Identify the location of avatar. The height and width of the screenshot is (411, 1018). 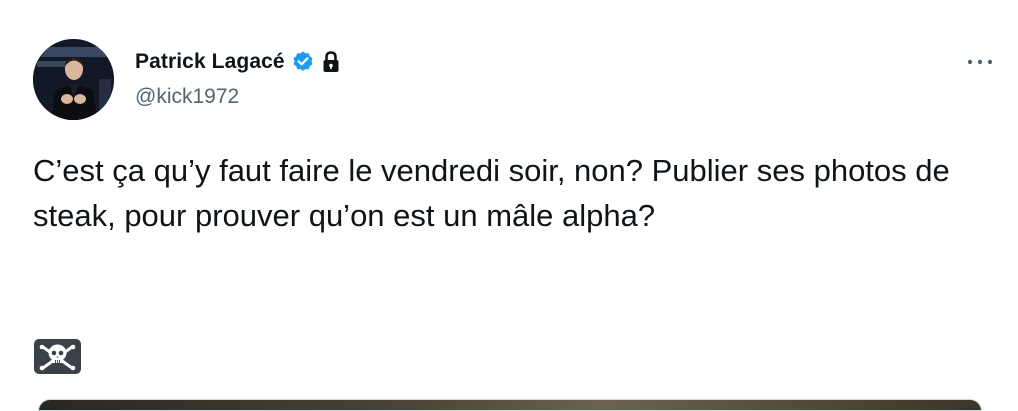
(73, 79).